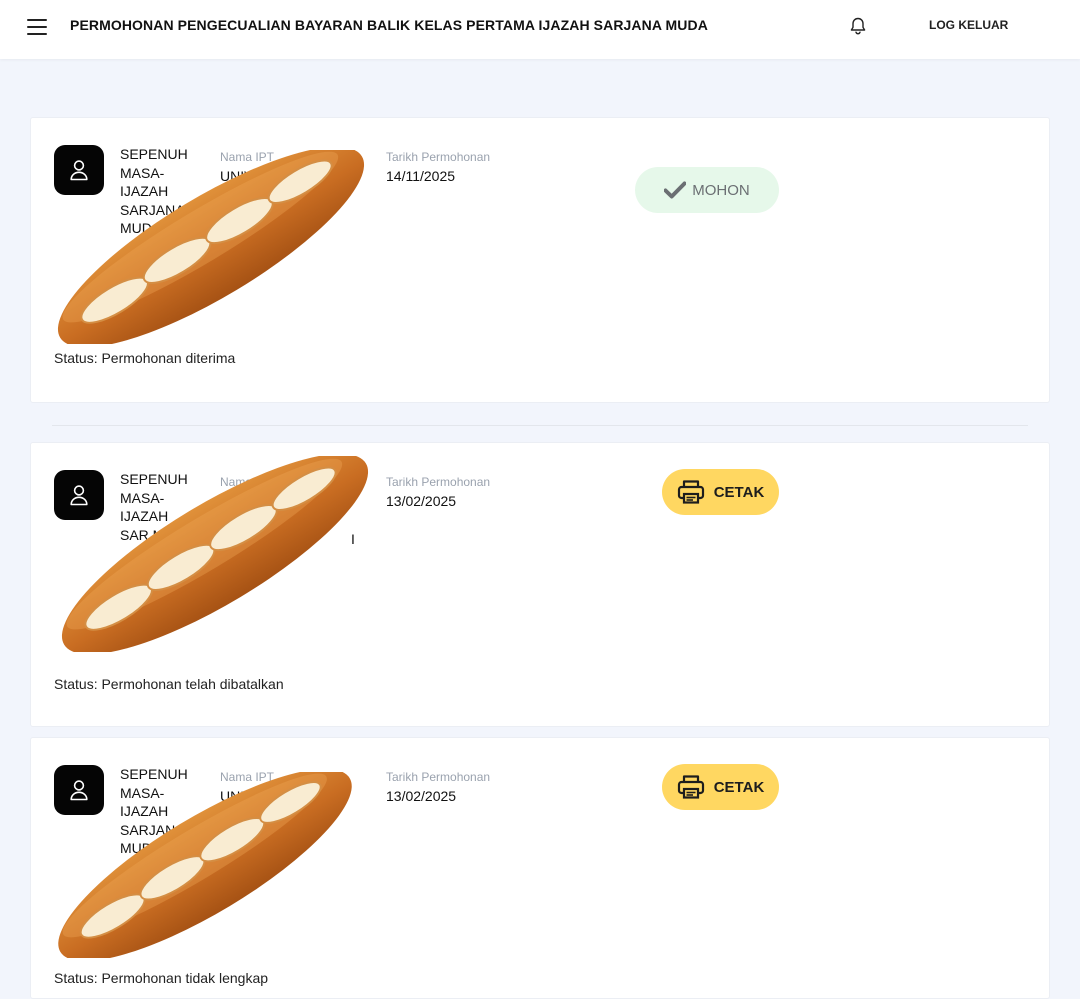 This screenshot has height=999, width=1080. What do you see at coordinates (968, 25) in the screenshot?
I see `logout-button: LOG KELUAR` at bounding box center [968, 25].